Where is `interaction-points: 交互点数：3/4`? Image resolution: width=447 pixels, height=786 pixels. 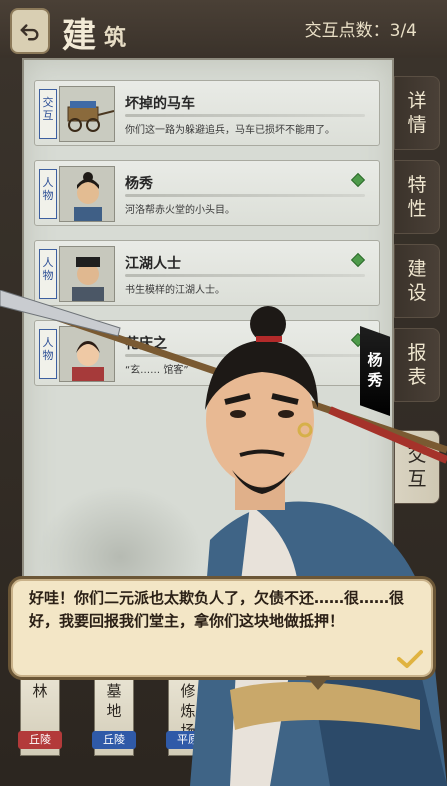
interaction-points: 交互点数：3/4 is located at coordinates (360, 31).